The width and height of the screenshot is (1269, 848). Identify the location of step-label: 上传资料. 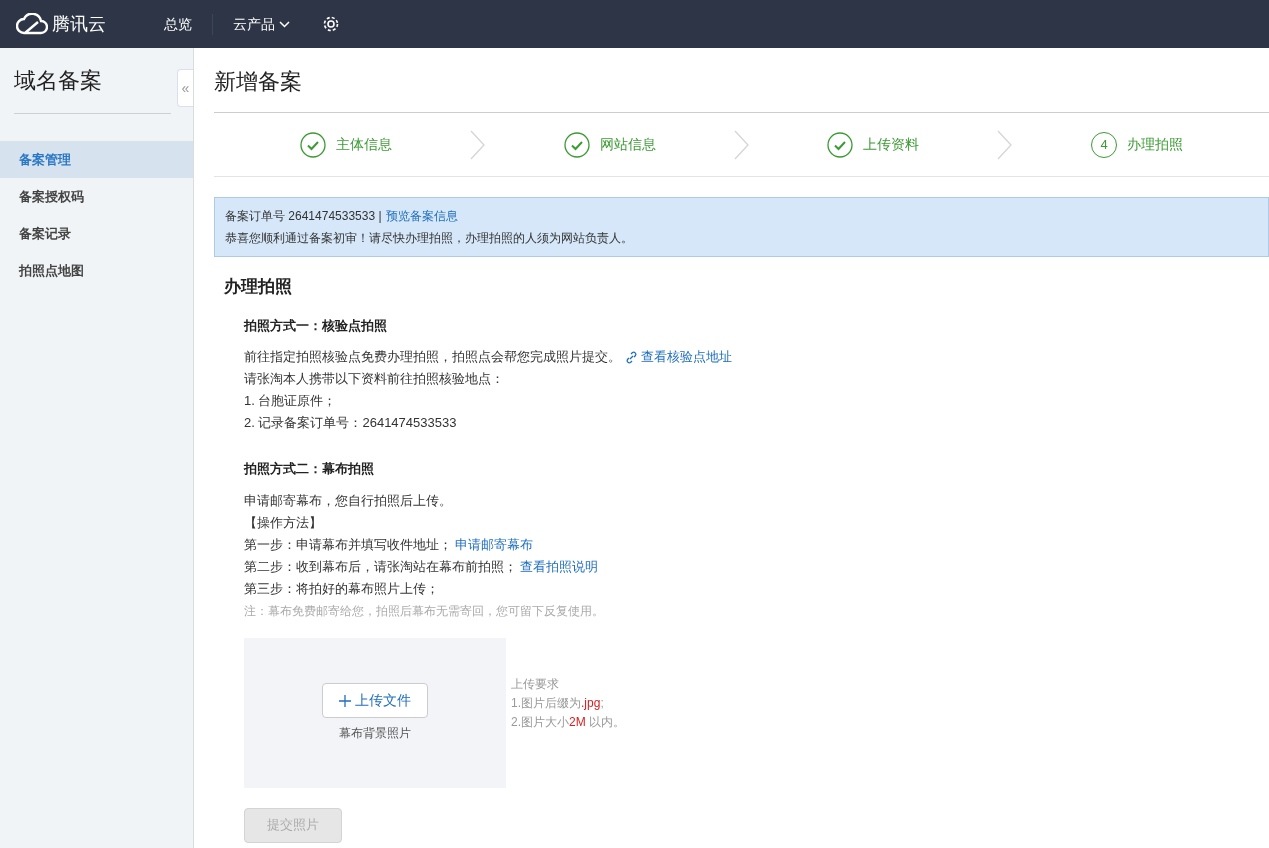
(891, 144).